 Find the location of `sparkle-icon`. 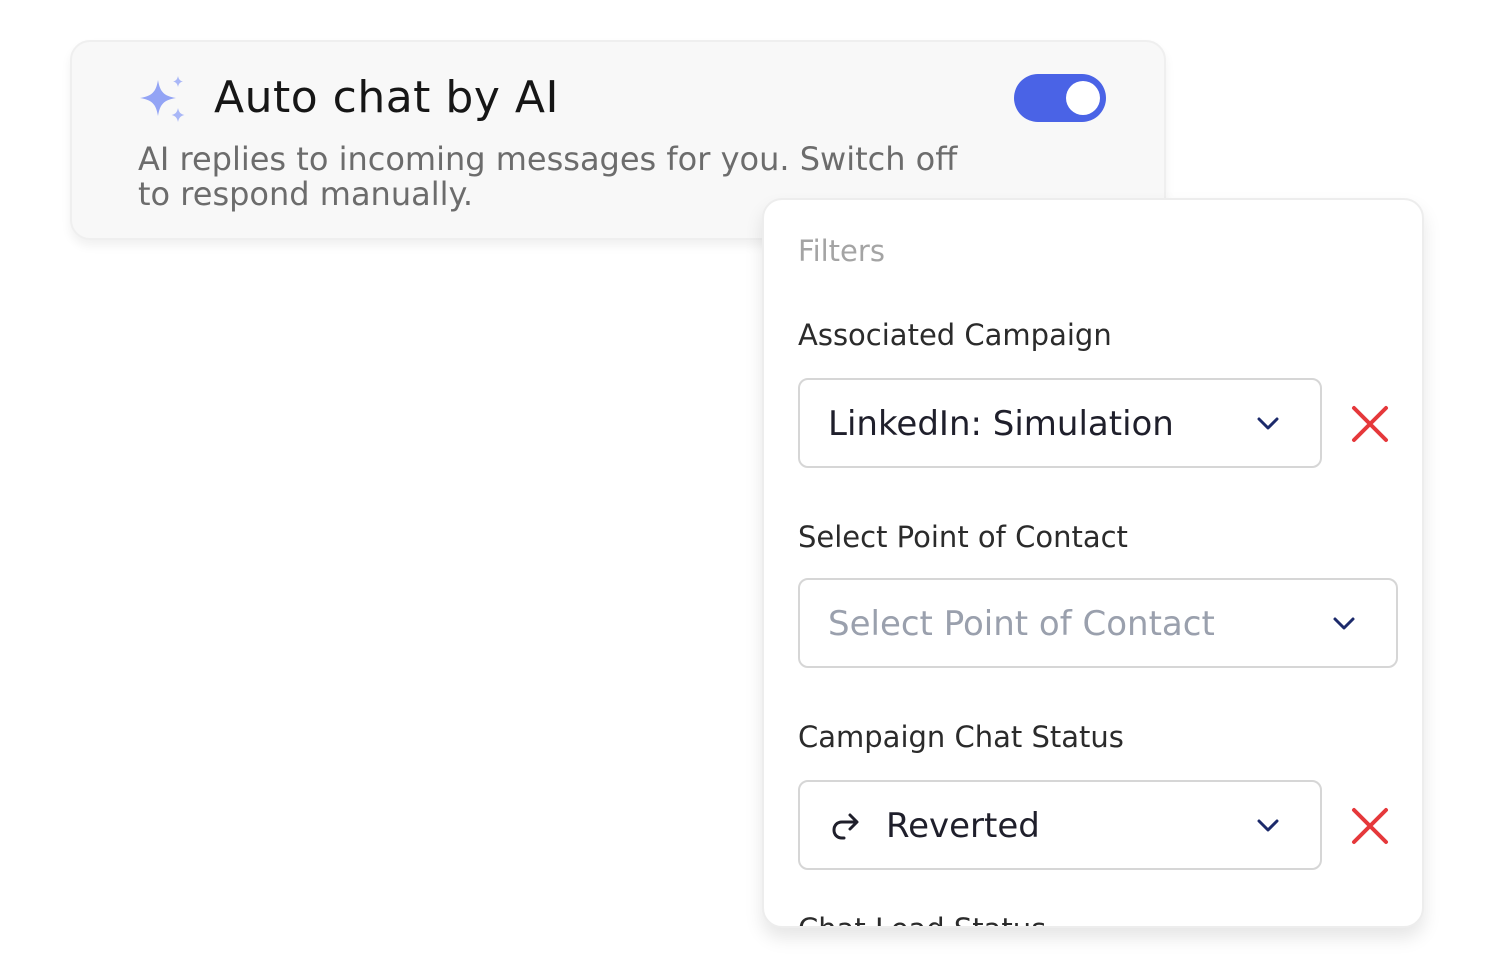

sparkle-icon is located at coordinates (162, 99).